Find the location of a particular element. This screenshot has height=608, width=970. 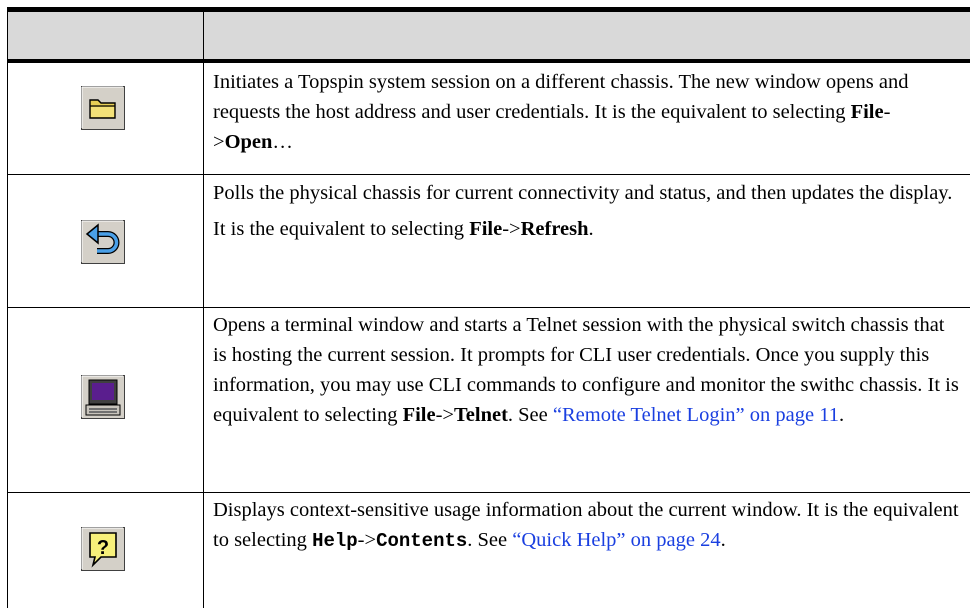

menu-item-refresh: Refresh is located at coordinates (554, 229).